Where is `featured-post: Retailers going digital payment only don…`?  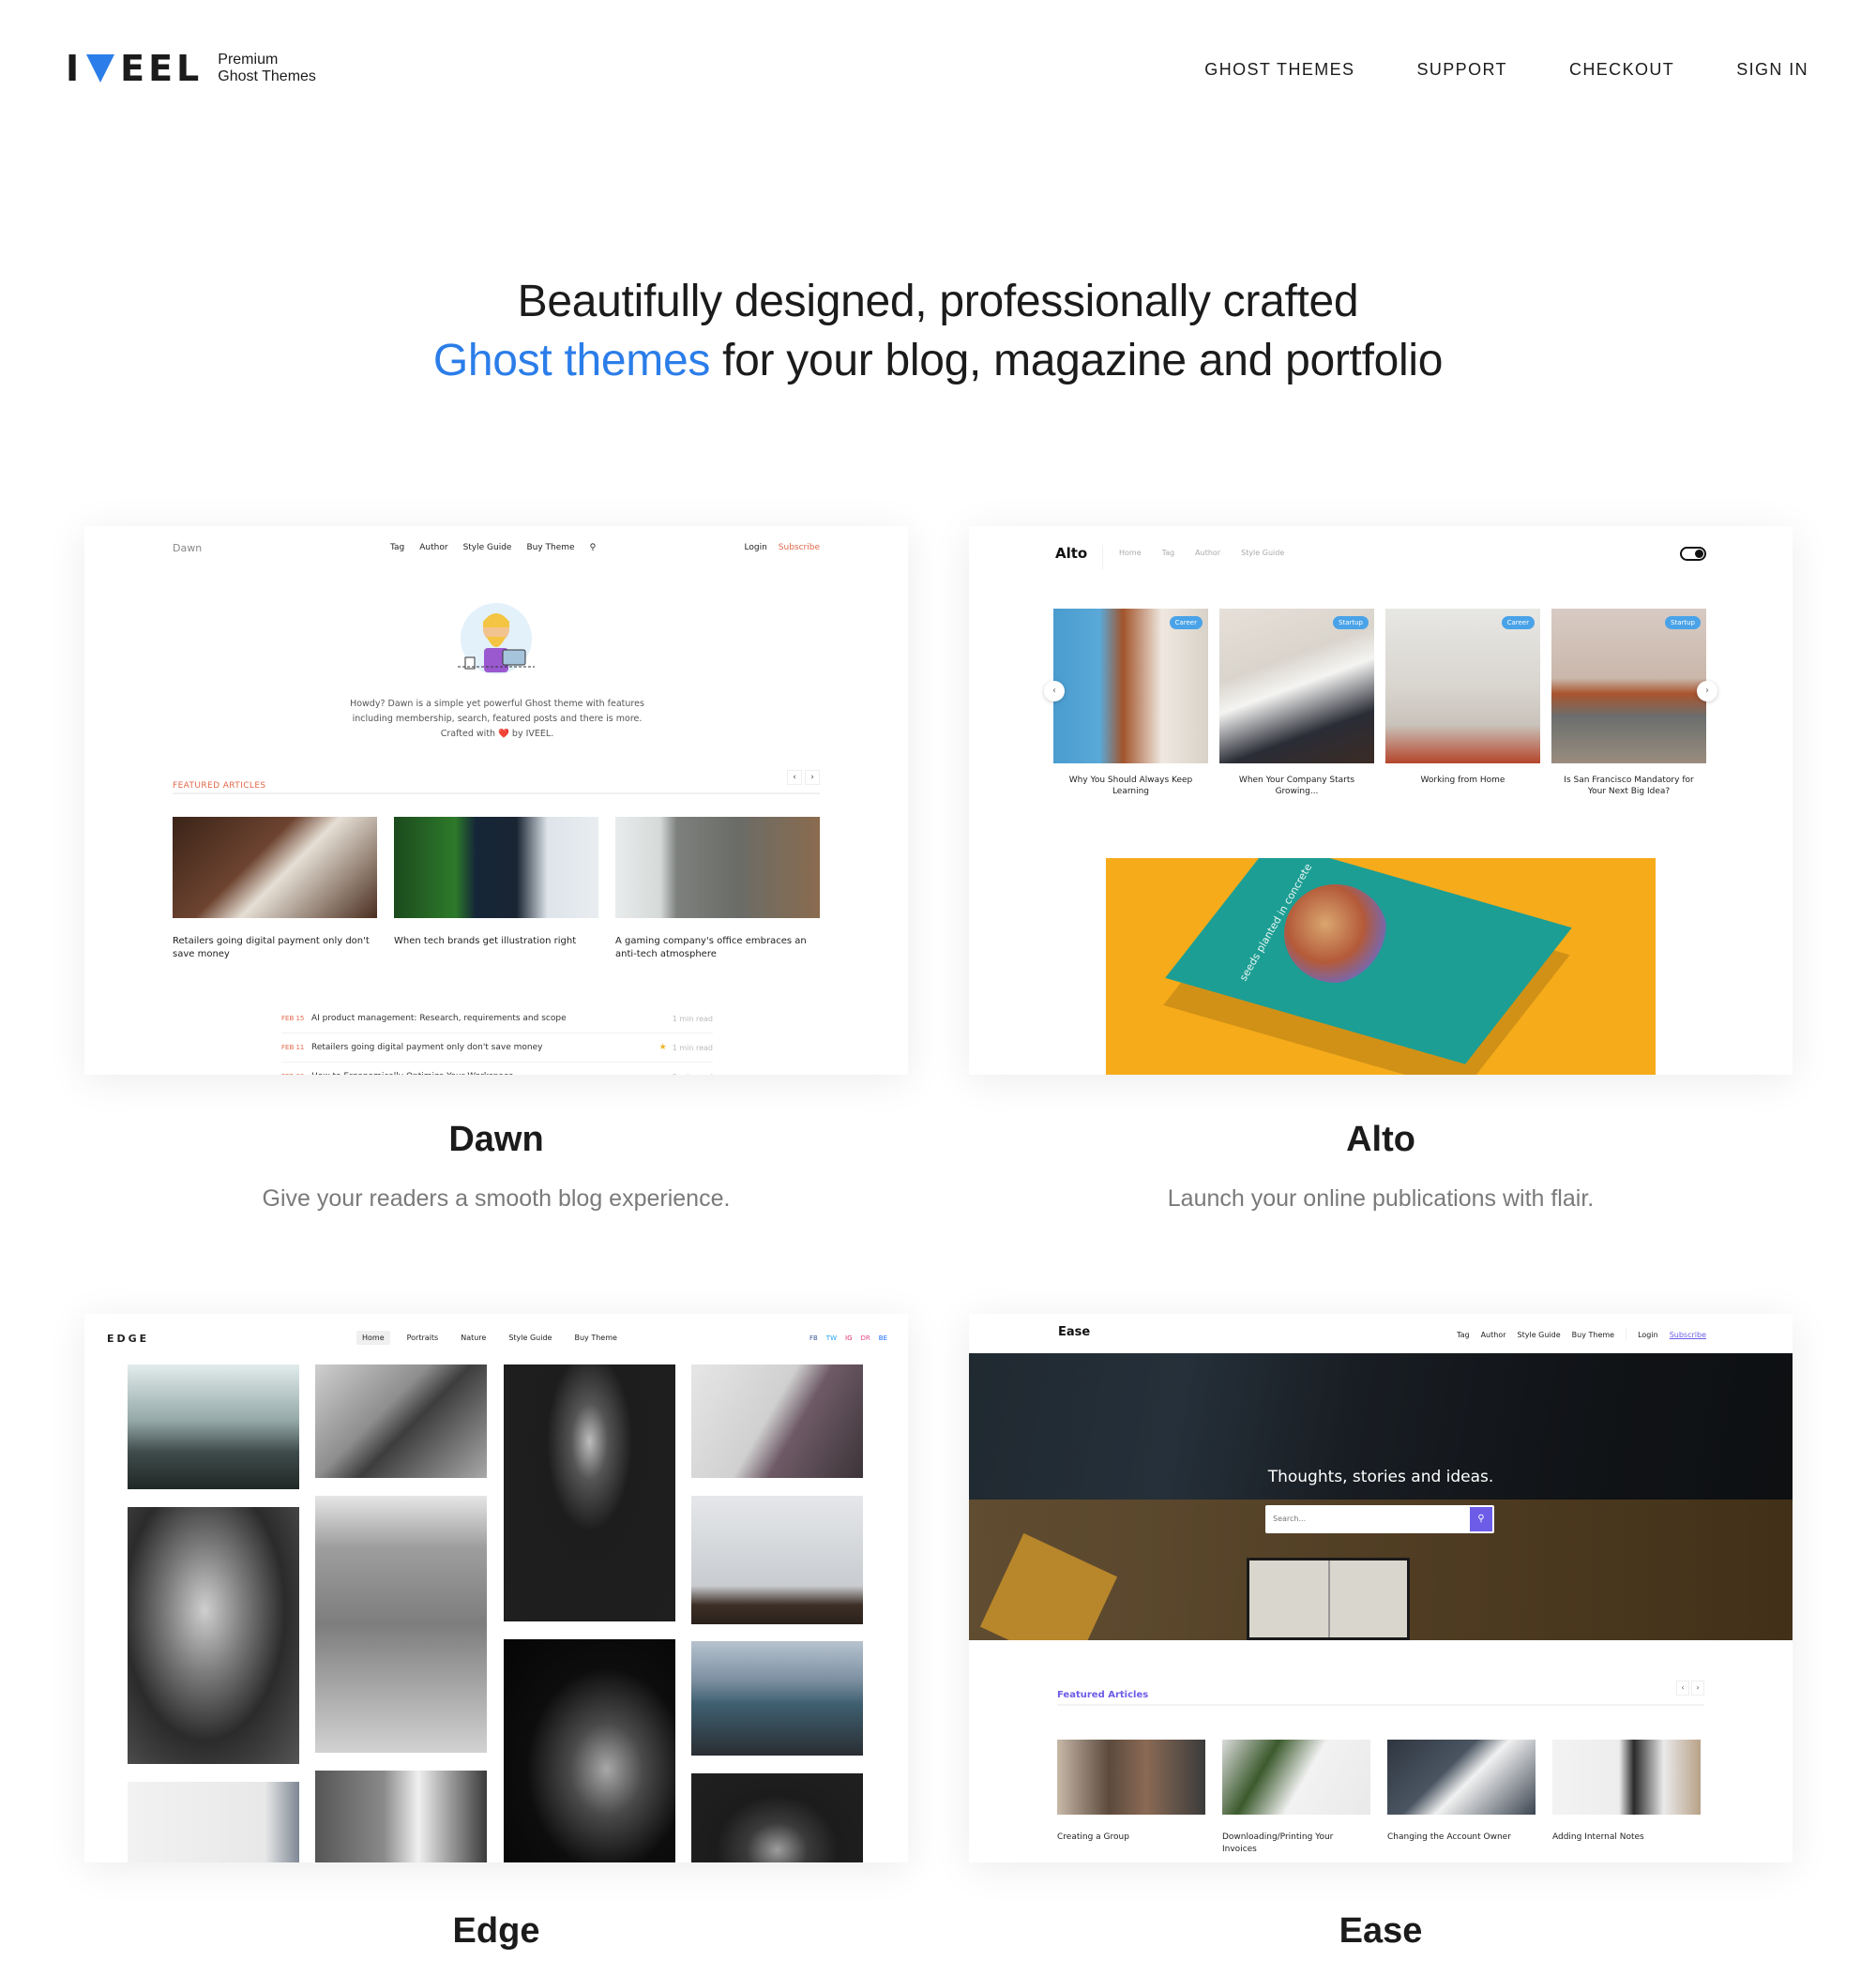
featured-post: Retailers going digital payment only don… is located at coordinates (275, 889).